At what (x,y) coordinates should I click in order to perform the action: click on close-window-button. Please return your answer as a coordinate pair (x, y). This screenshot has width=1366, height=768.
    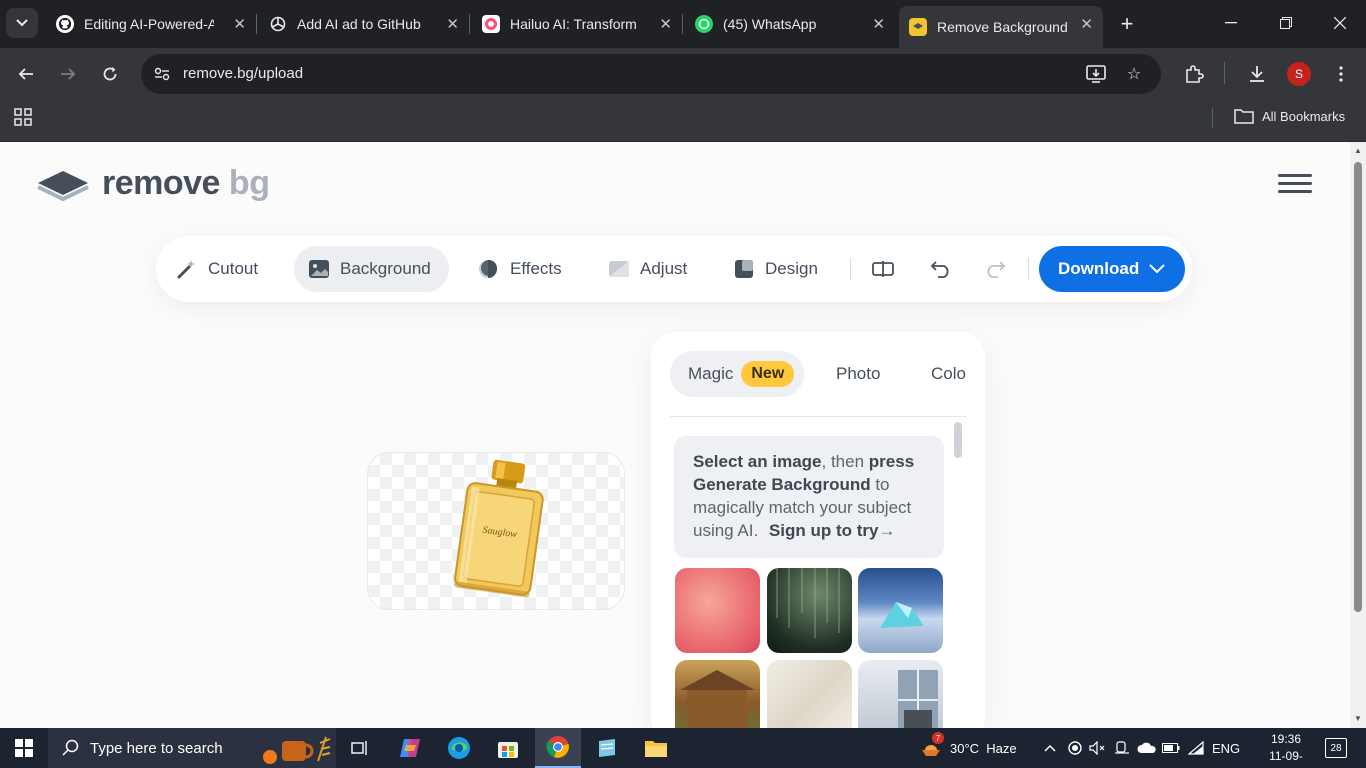
    Looking at the image, I should click on (1340, 23).